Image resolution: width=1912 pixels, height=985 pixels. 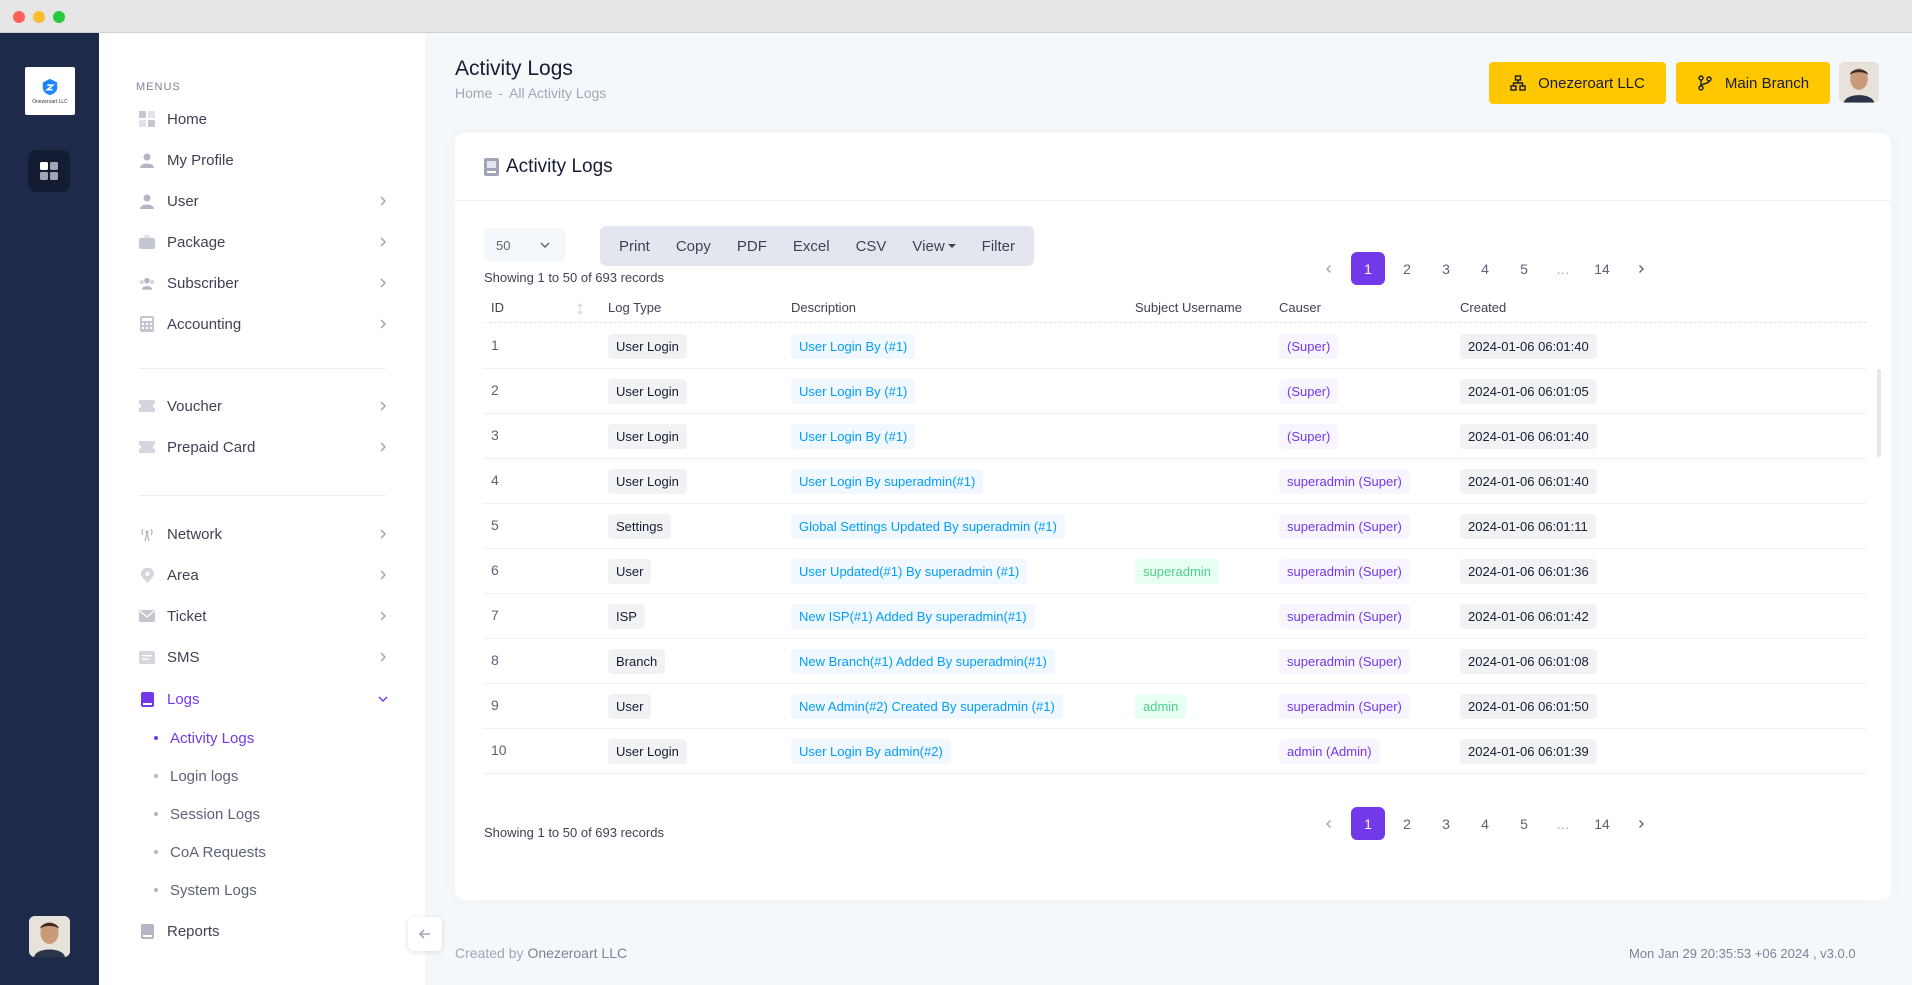 I want to click on subitem-label: System Logs, so click(x=213, y=890).